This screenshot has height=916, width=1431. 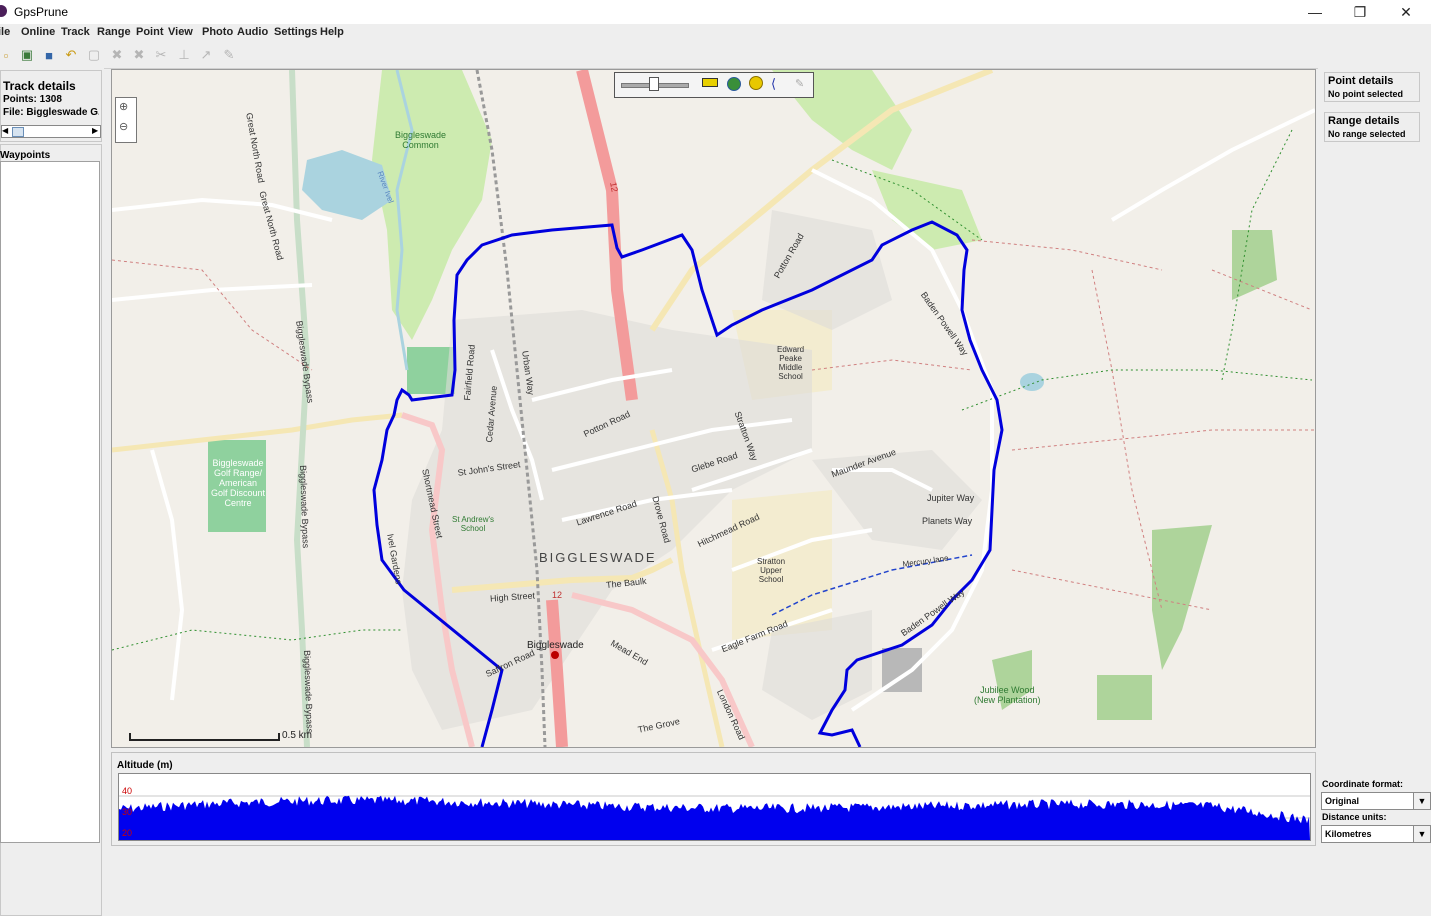 What do you see at coordinates (3, 11) in the screenshot?
I see `app-logo-icon` at bounding box center [3, 11].